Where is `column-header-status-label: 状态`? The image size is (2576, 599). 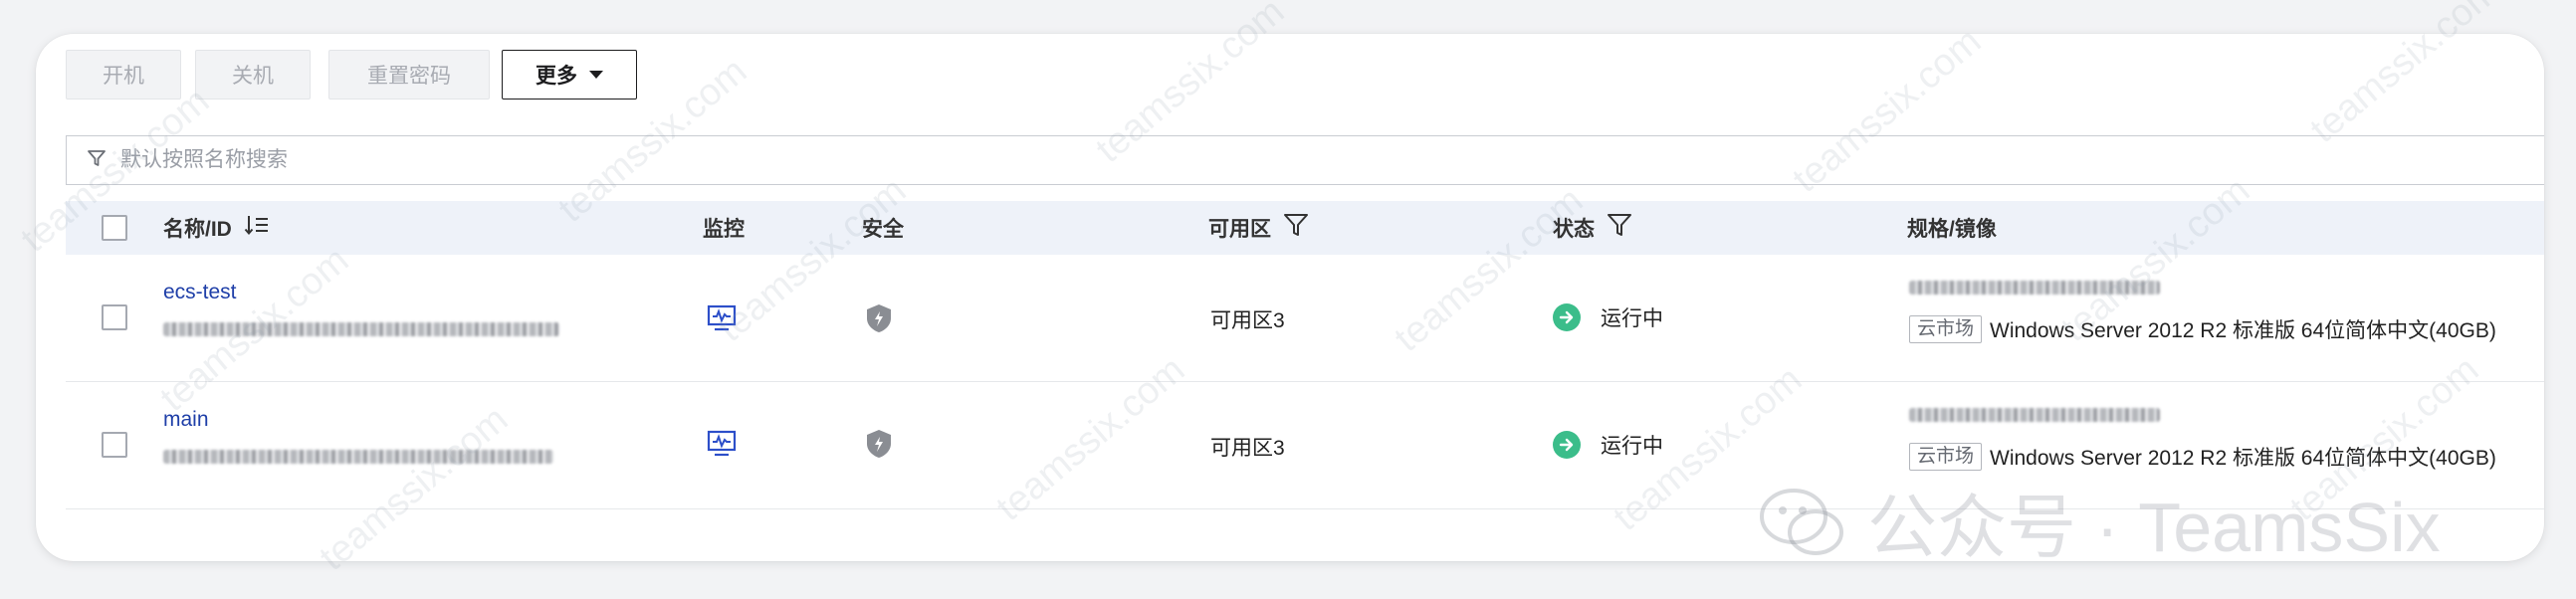 column-header-status-label: 状态 is located at coordinates (1574, 230).